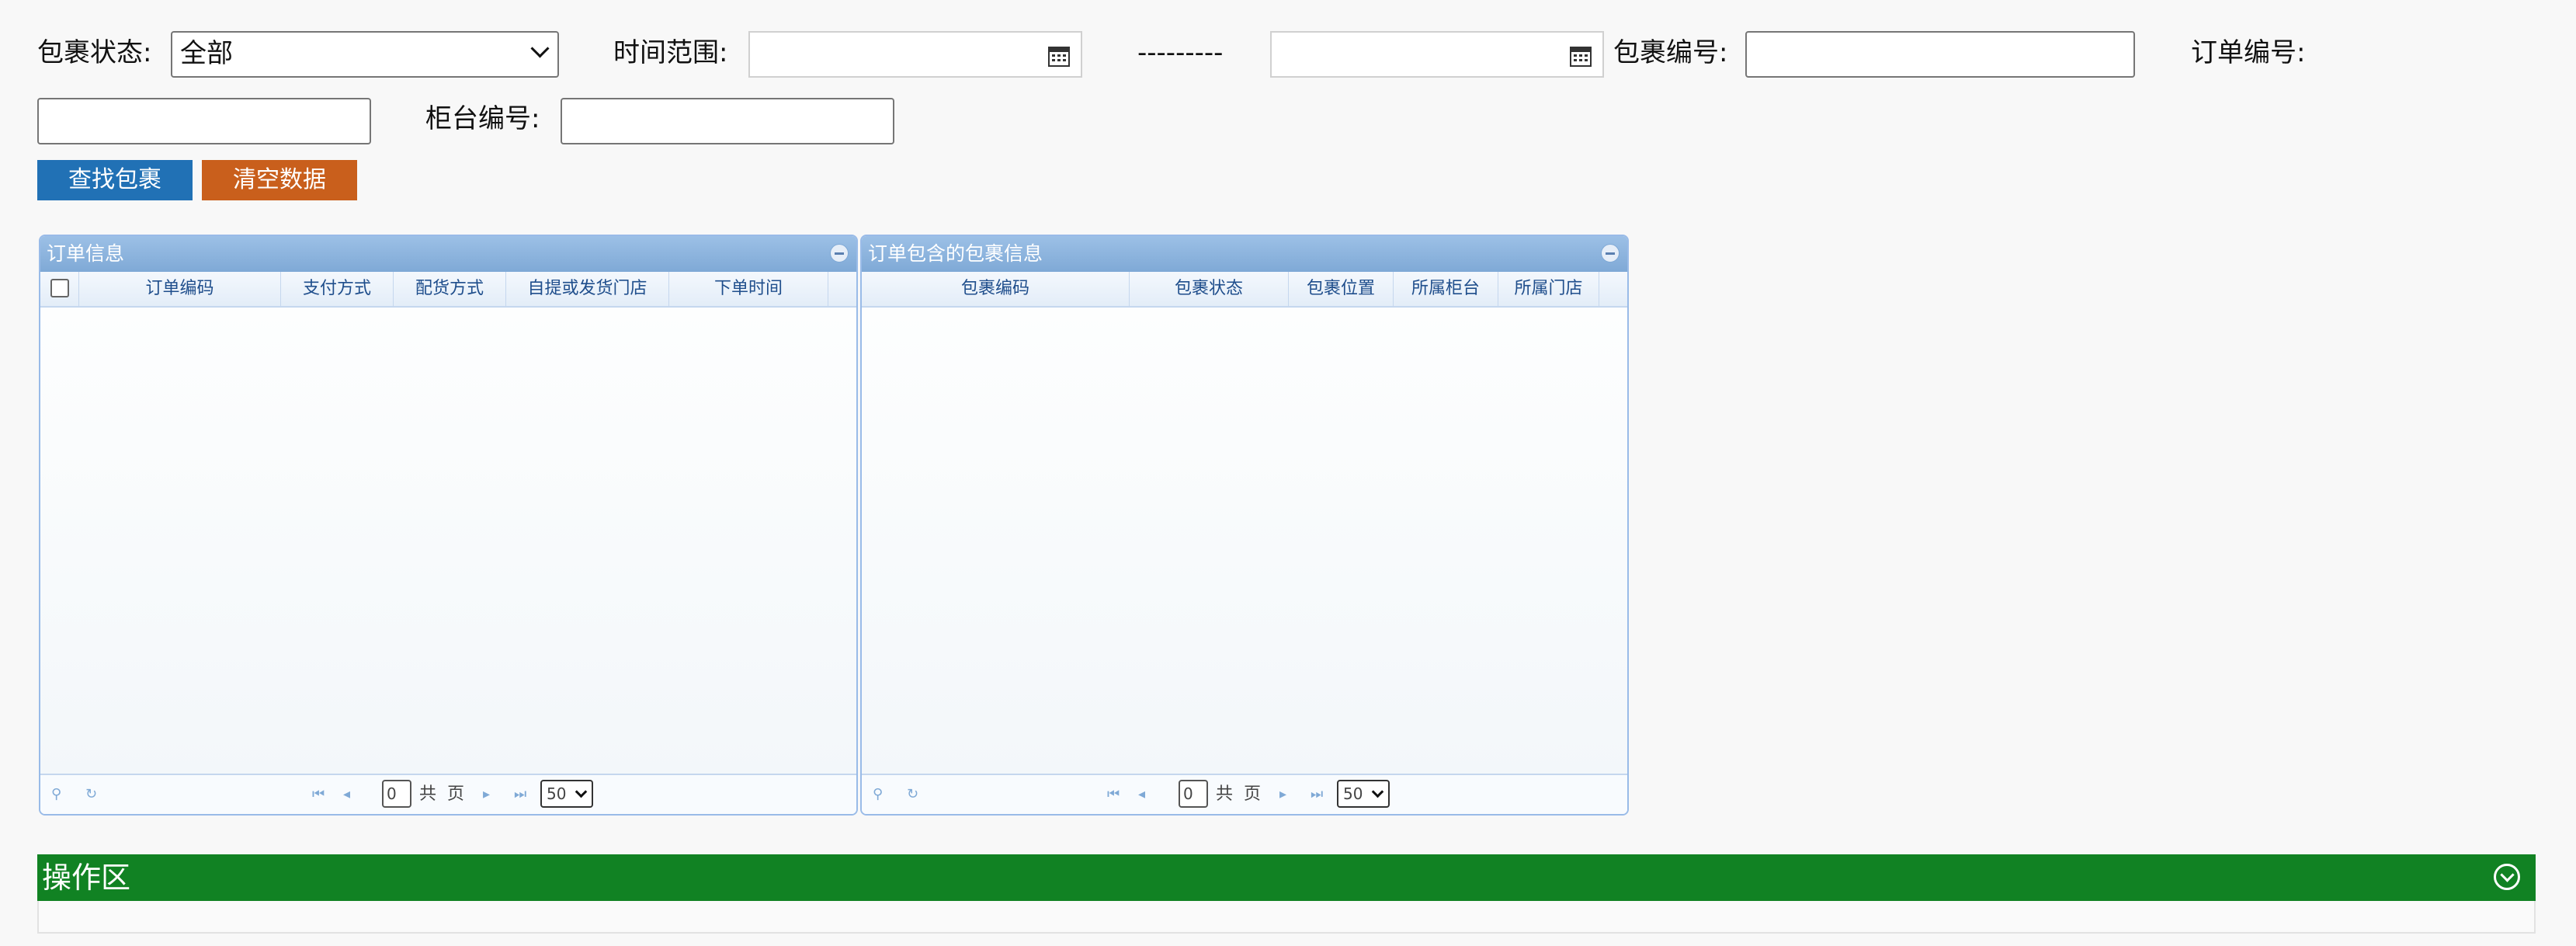  I want to click on select-all-cell, so click(60, 289).